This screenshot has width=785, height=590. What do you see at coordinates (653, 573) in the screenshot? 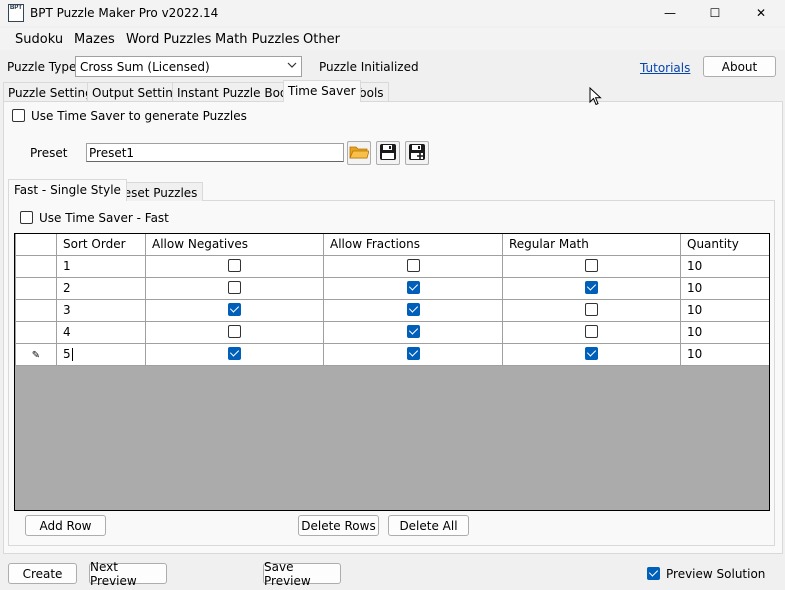
I see `preview-solution-checkbox` at bounding box center [653, 573].